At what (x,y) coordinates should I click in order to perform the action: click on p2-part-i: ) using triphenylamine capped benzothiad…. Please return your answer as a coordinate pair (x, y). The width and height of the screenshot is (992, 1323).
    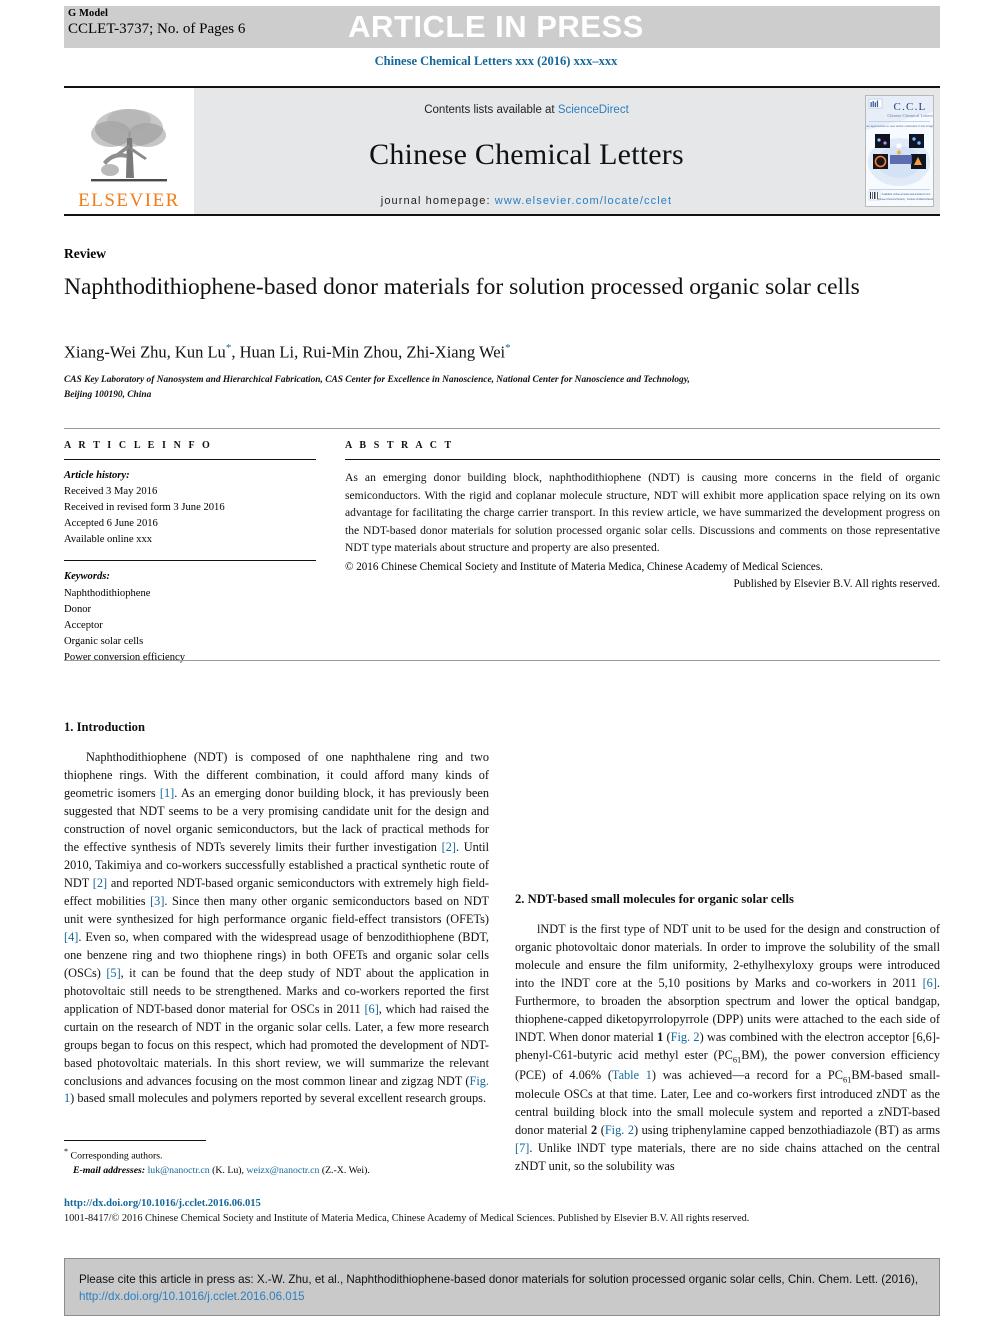
    Looking at the image, I should click on (786, 1130).